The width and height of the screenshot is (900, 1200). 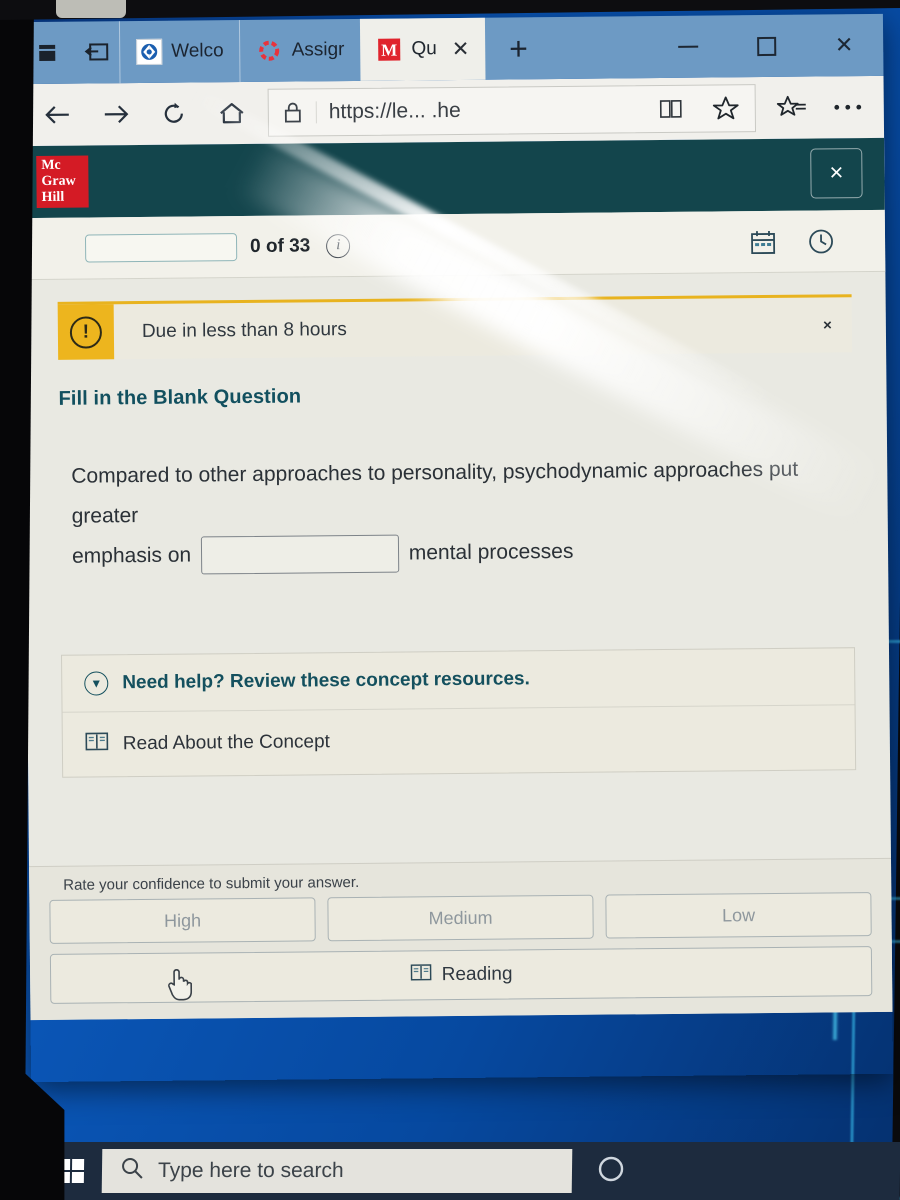 What do you see at coordinates (182, 920) in the screenshot?
I see `confidence-high-button: High` at bounding box center [182, 920].